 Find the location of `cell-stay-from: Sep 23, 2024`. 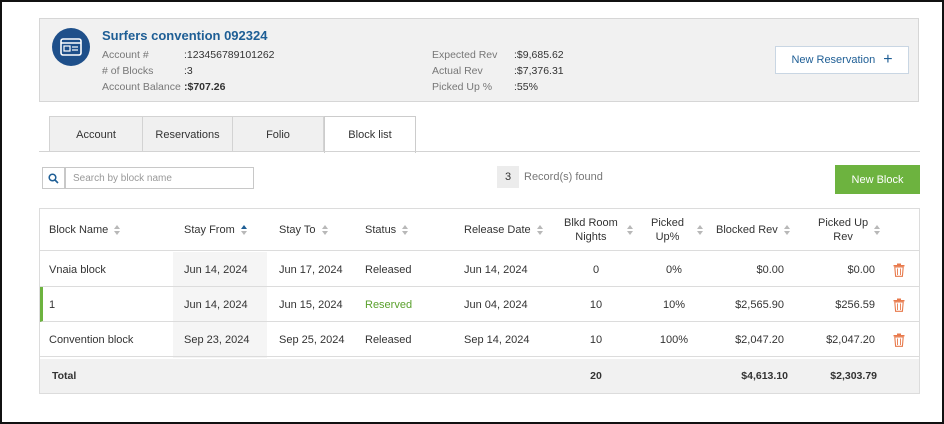

cell-stay-from: Sep 23, 2024 is located at coordinates (217, 339).